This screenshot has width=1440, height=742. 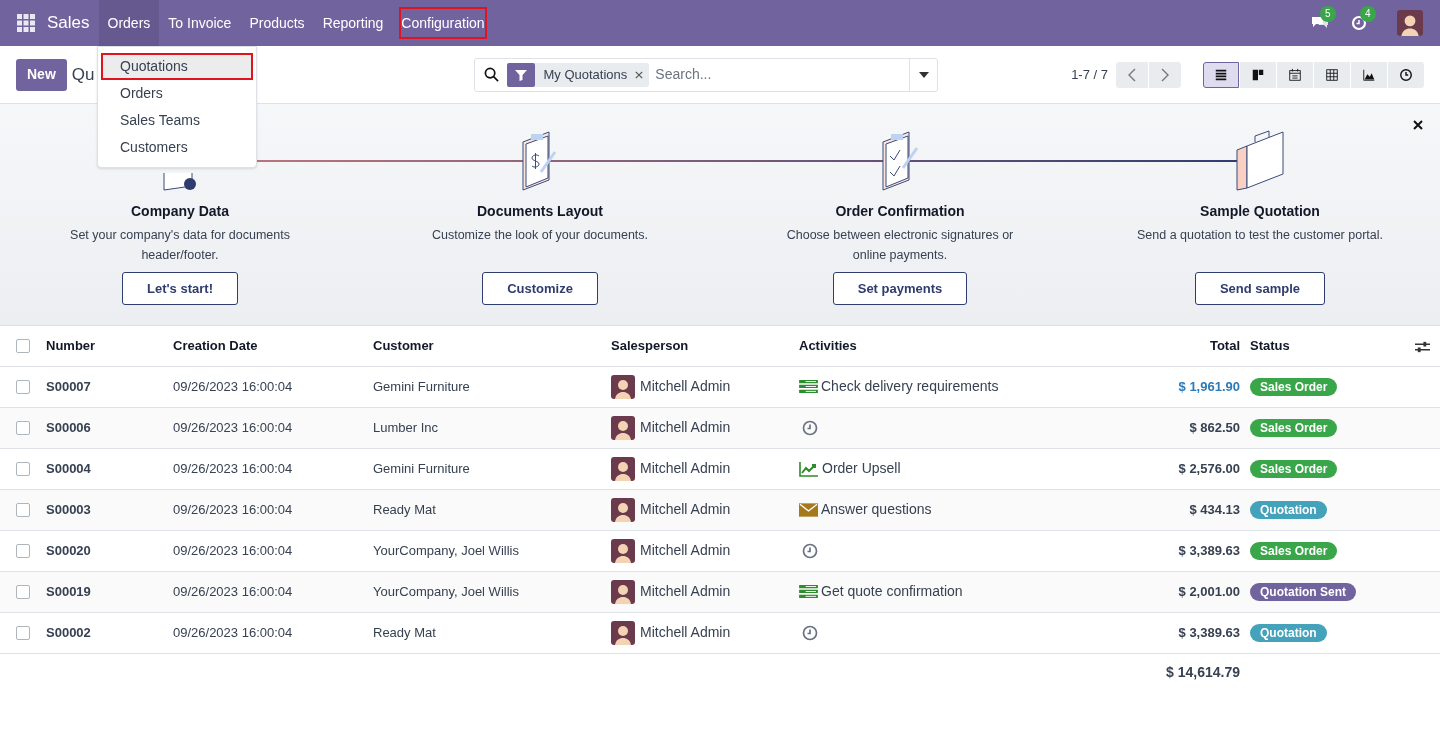 I want to click on total-amount: $ 434.13, so click(x=1214, y=509).